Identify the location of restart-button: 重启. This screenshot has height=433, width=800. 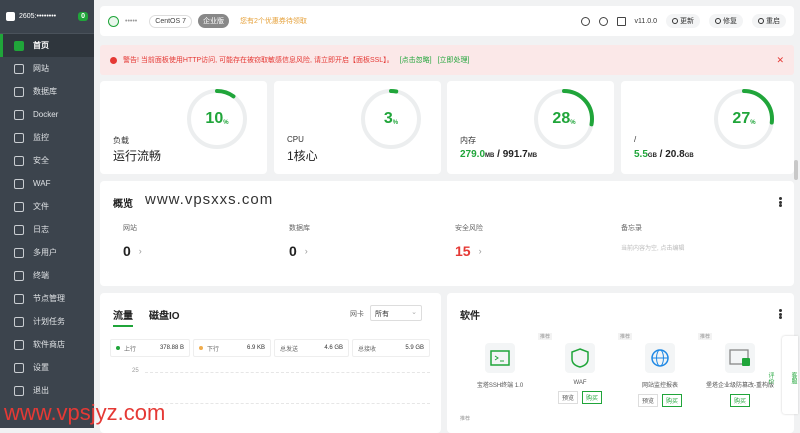
(769, 21).